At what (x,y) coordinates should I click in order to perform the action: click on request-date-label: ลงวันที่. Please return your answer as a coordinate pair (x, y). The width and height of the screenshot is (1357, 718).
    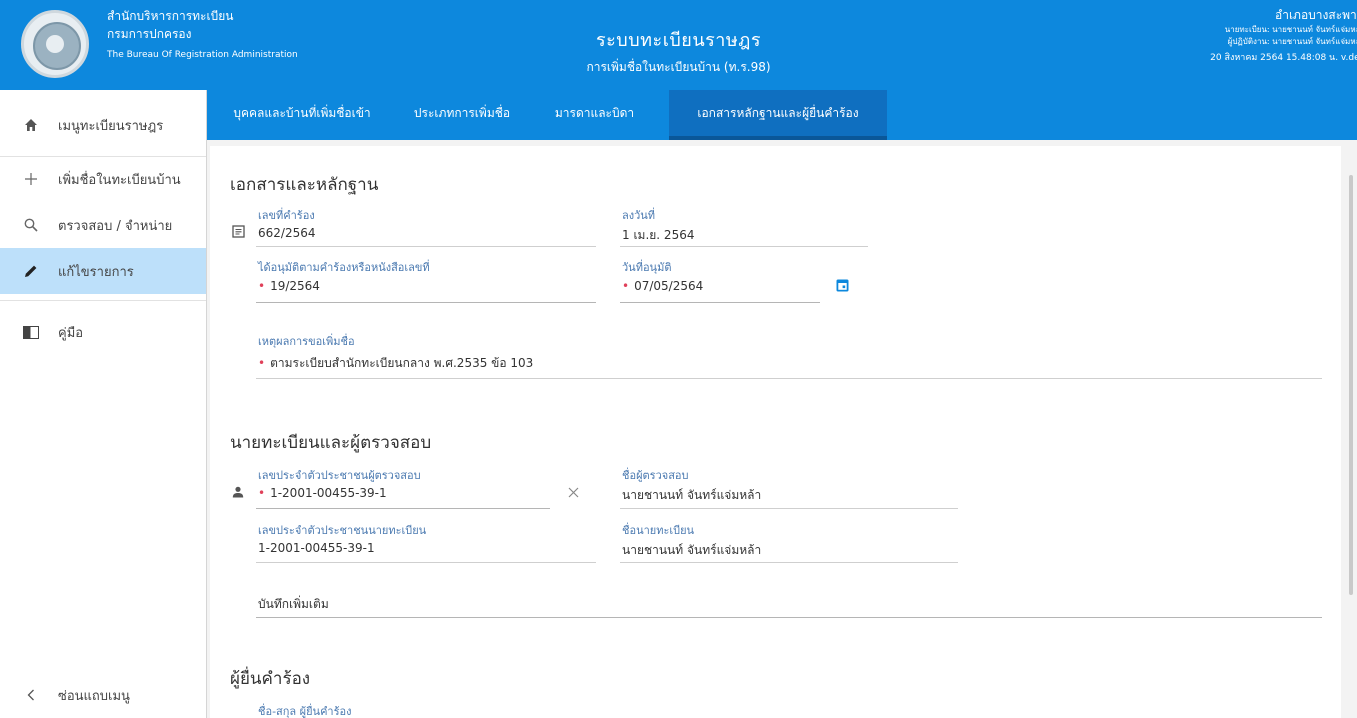
    Looking at the image, I should click on (639, 215).